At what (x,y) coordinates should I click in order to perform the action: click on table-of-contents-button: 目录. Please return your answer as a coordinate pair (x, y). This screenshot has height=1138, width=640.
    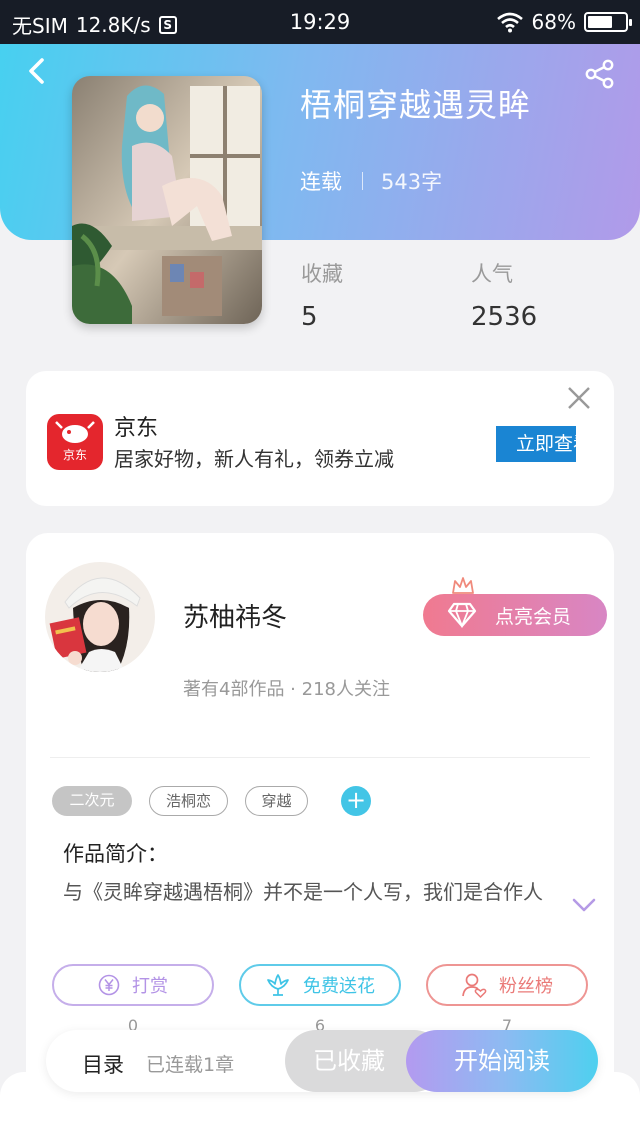
    Looking at the image, I should click on (103, 1064).